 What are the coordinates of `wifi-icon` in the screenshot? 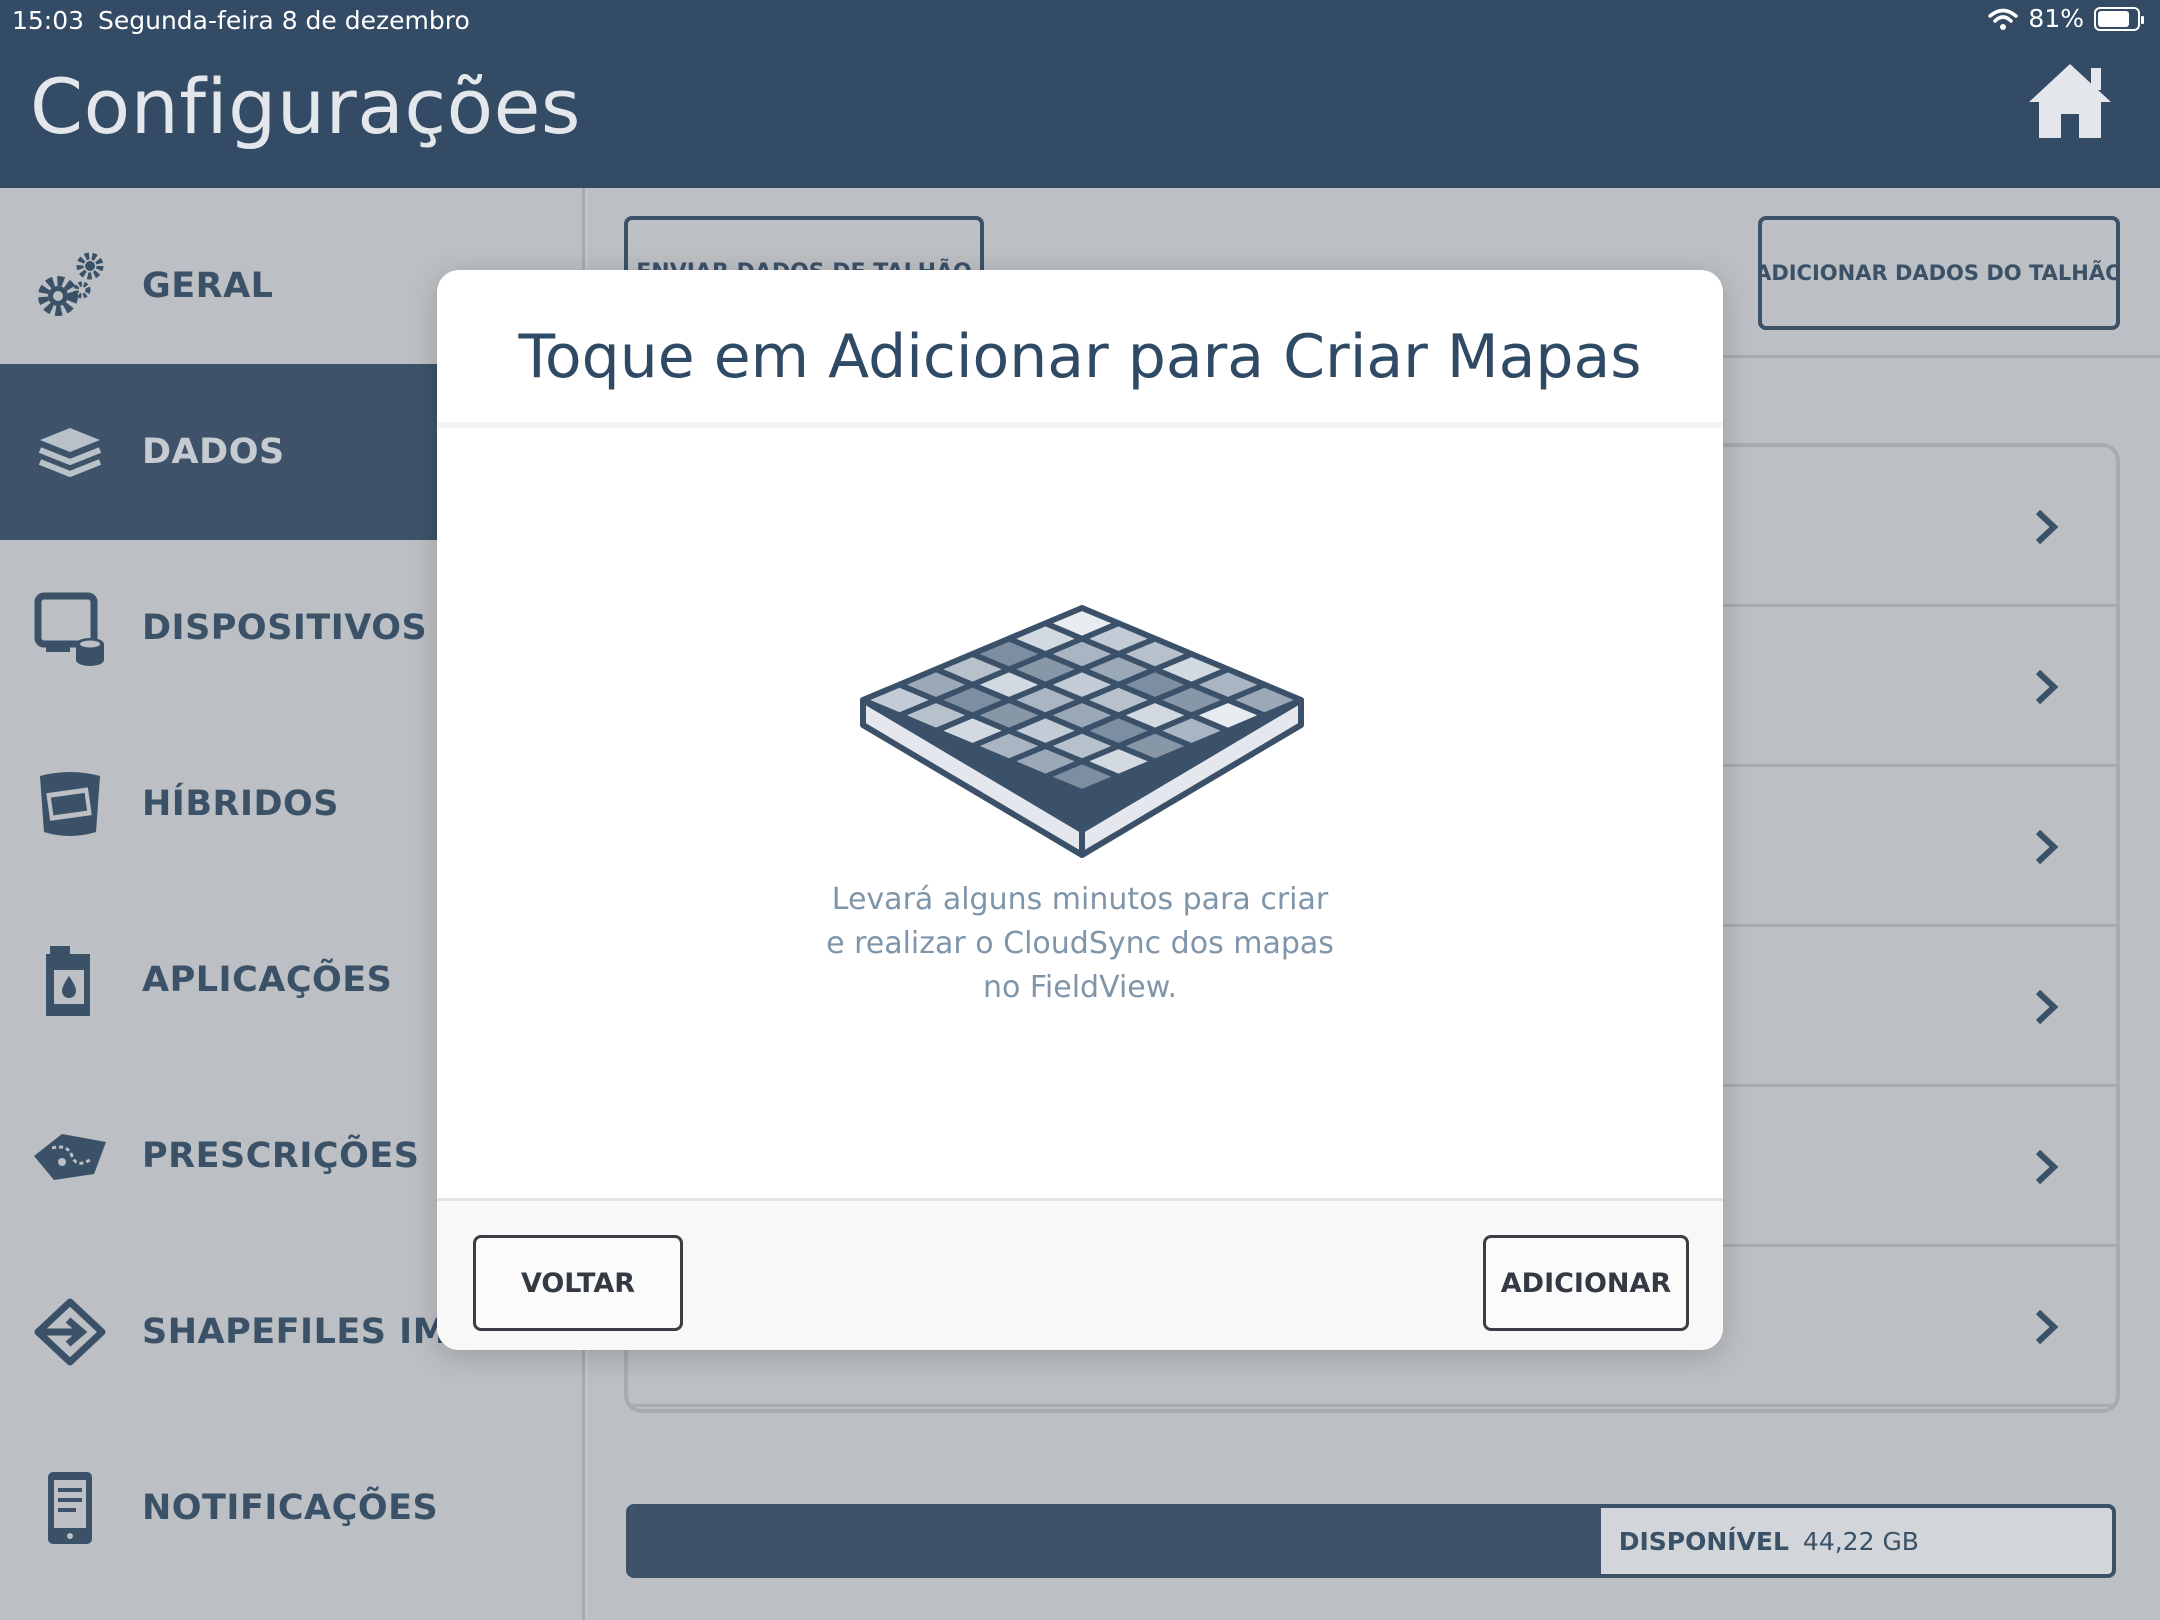 It's located at (2003, 19).